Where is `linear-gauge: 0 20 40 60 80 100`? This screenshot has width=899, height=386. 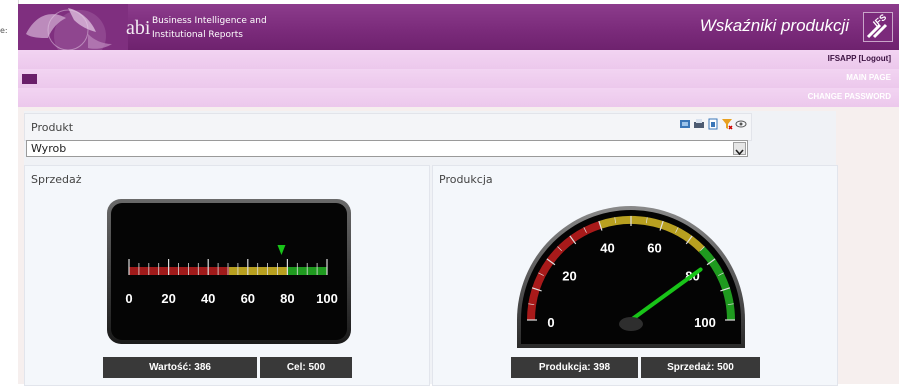
linear-gauge: 0 20 40 60 80 100 is located at coordinates (229, 271).